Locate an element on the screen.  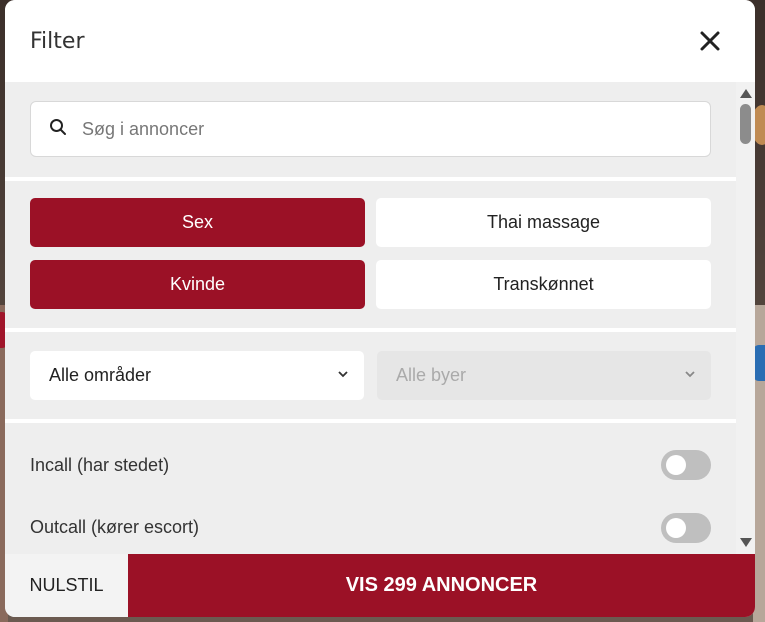
modal-footer: NULSTIL VIS 299 ANNONCER is located at coordinates (380, 585).